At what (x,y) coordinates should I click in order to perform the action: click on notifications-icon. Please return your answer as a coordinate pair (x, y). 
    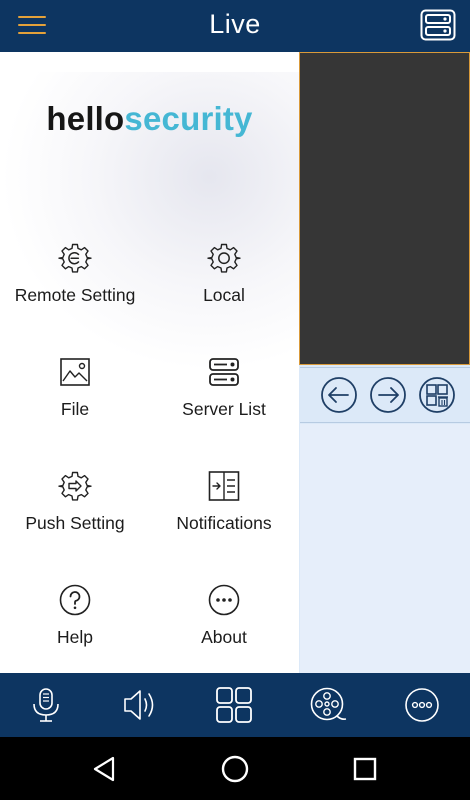
    Looking at the image, I should click on (224, 486).